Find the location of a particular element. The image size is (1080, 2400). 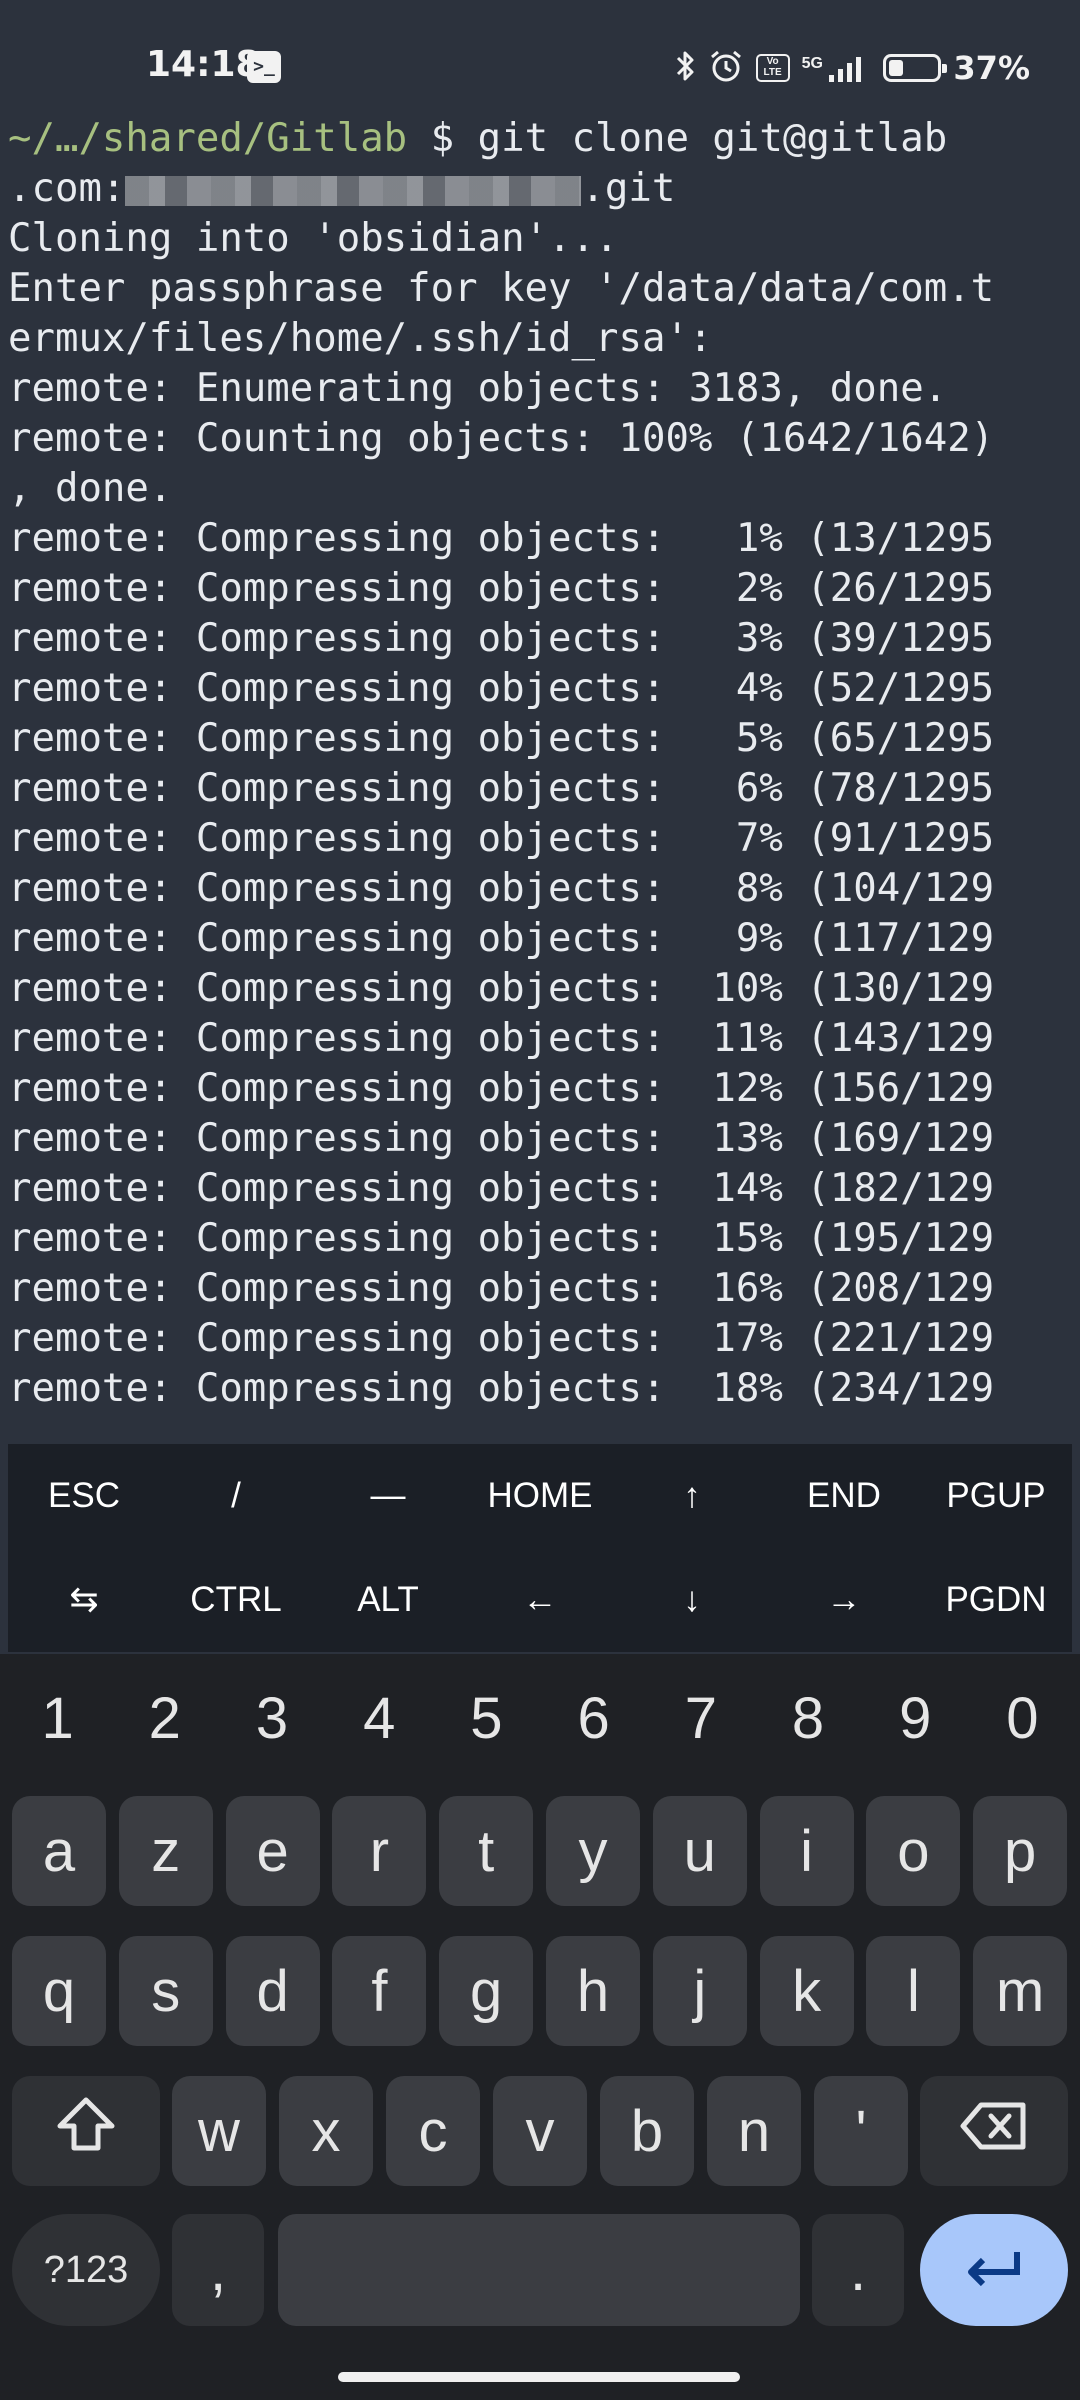

extra-key: ↑ is located at coordinates (692, 1496).